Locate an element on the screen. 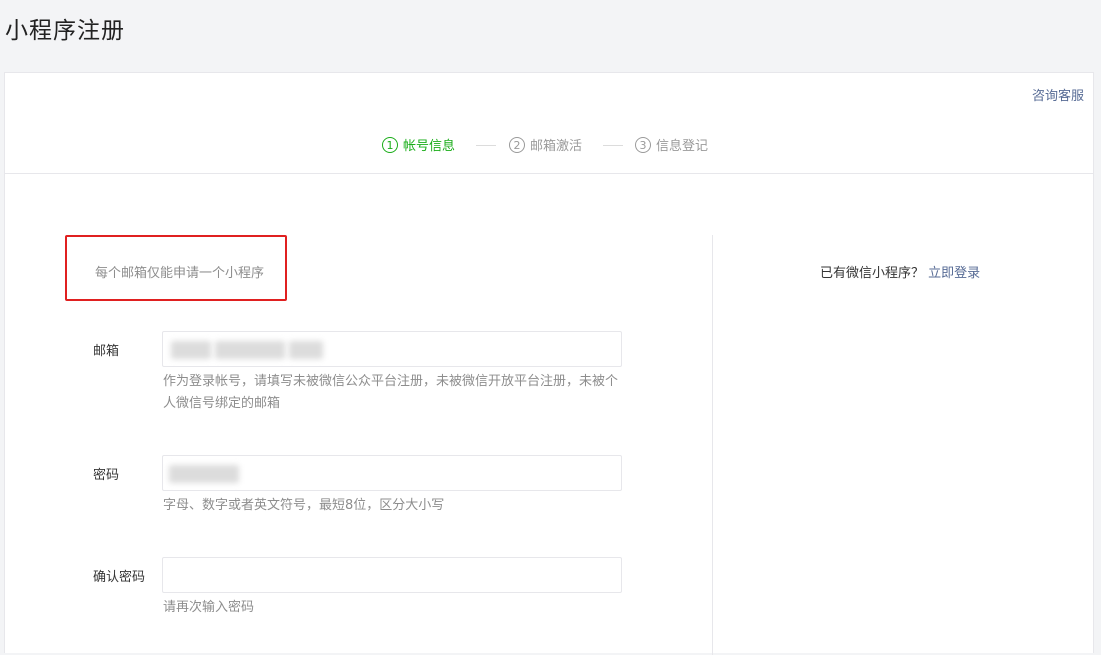 The width and height of the screenshot is (1101, 655). step-info-registration: 3 信息登记 is located at coordinates (671, 144).